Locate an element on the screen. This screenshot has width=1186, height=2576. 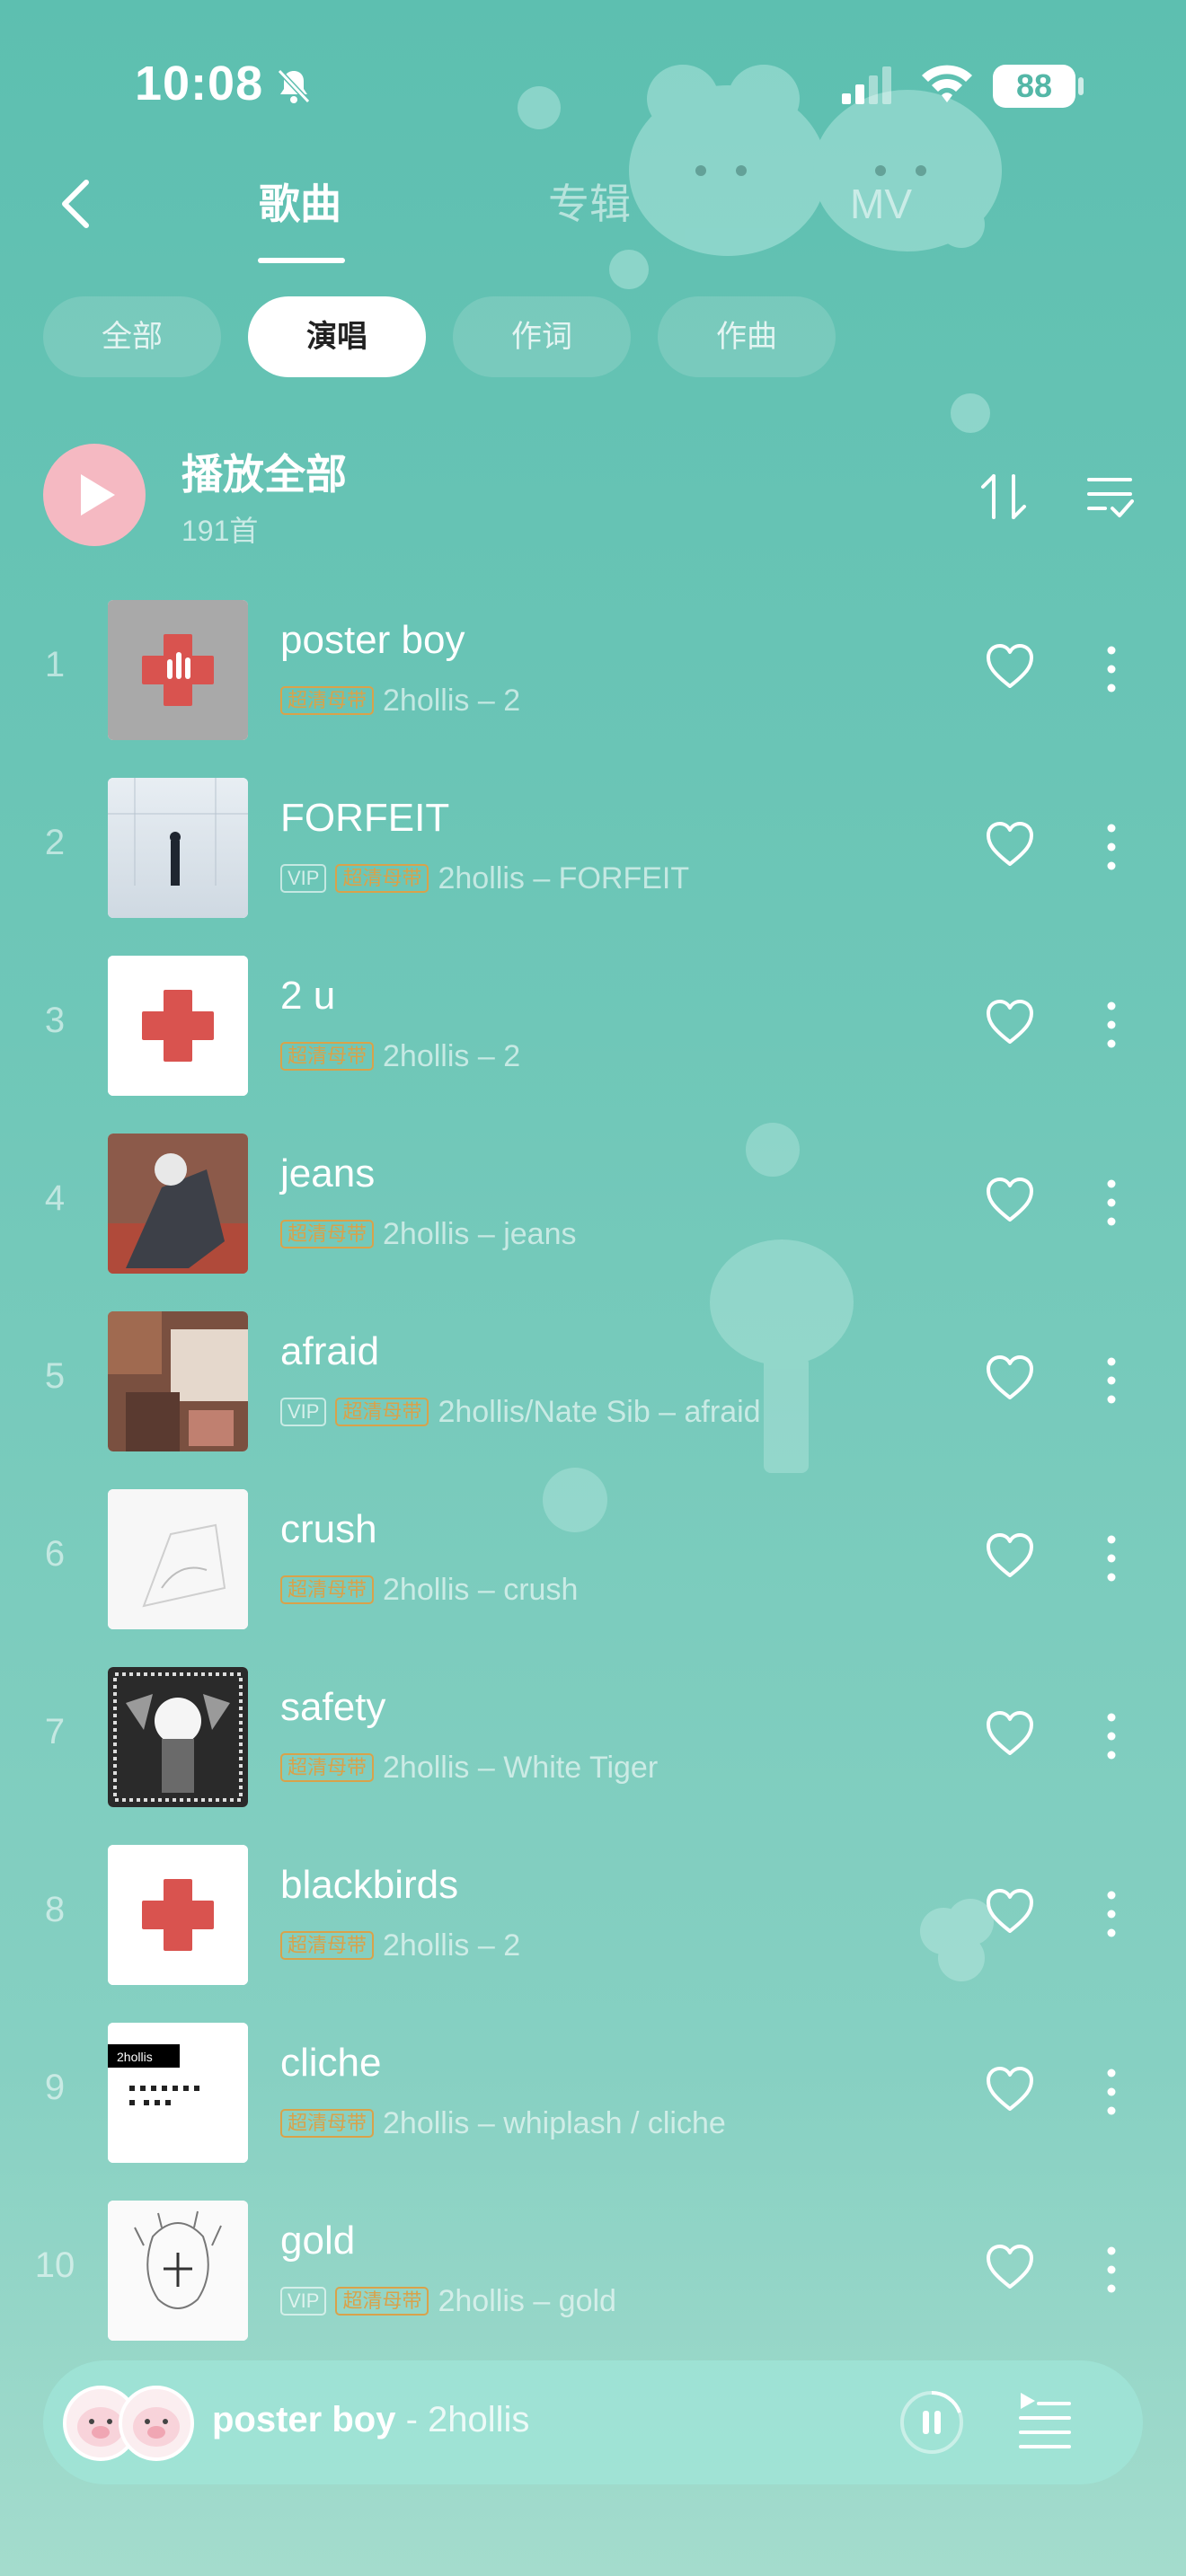
play-all-button is located at coordinates (94, 495).